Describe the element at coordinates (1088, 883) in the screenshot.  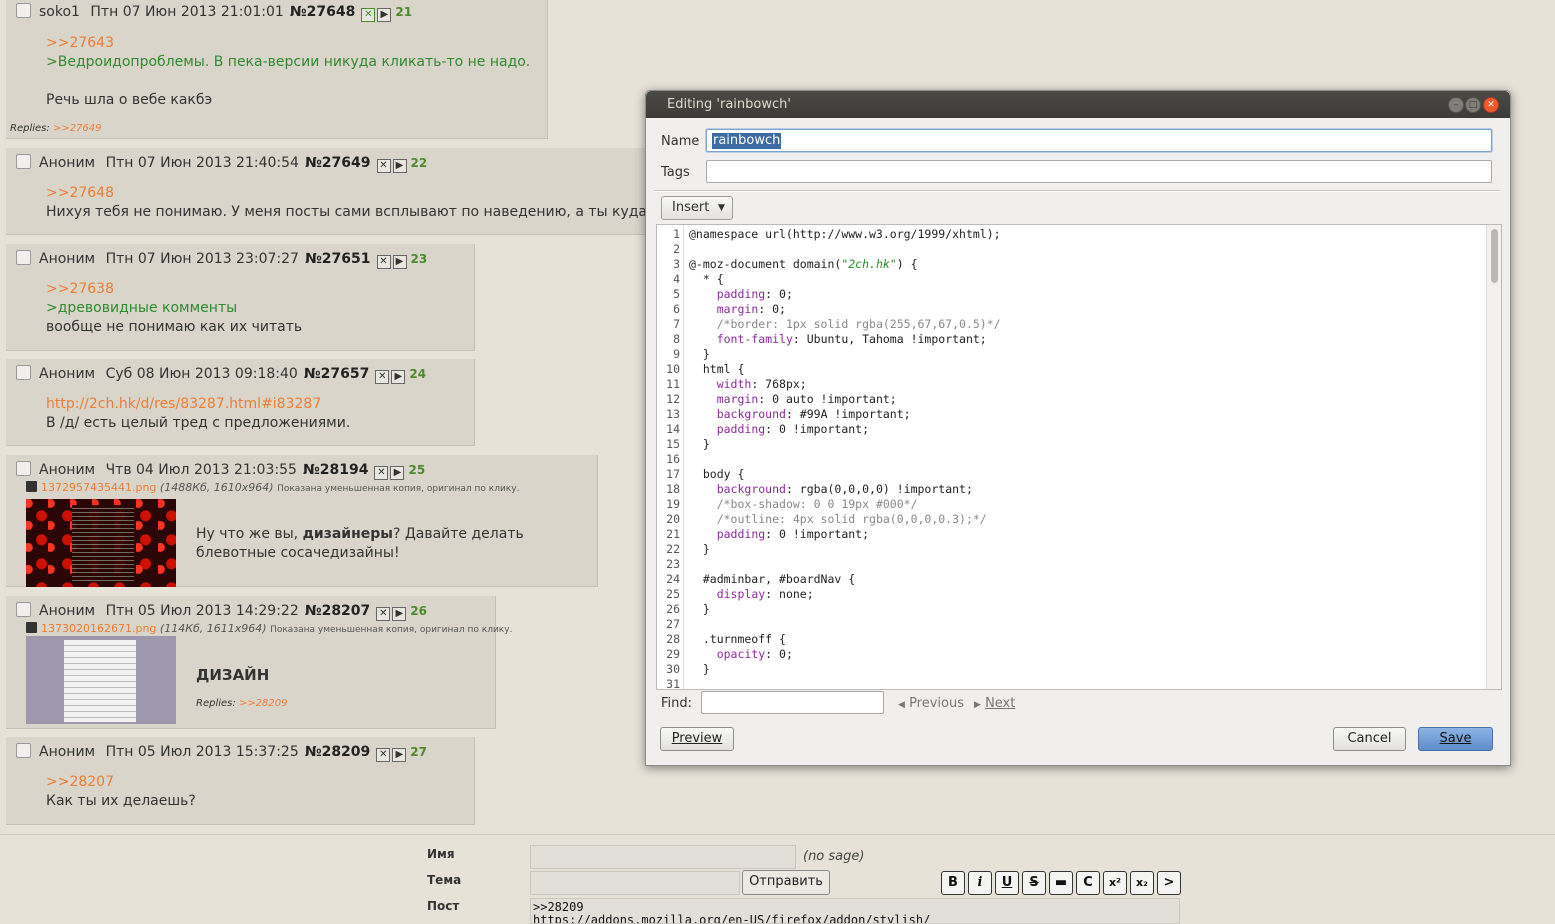
I see `code-button: C` at that location.